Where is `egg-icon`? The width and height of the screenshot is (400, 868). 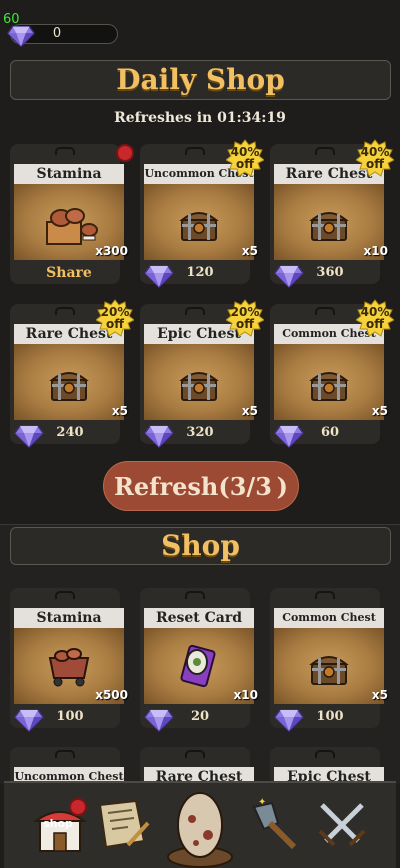 egg-icon is located at coordinates (200, 830).